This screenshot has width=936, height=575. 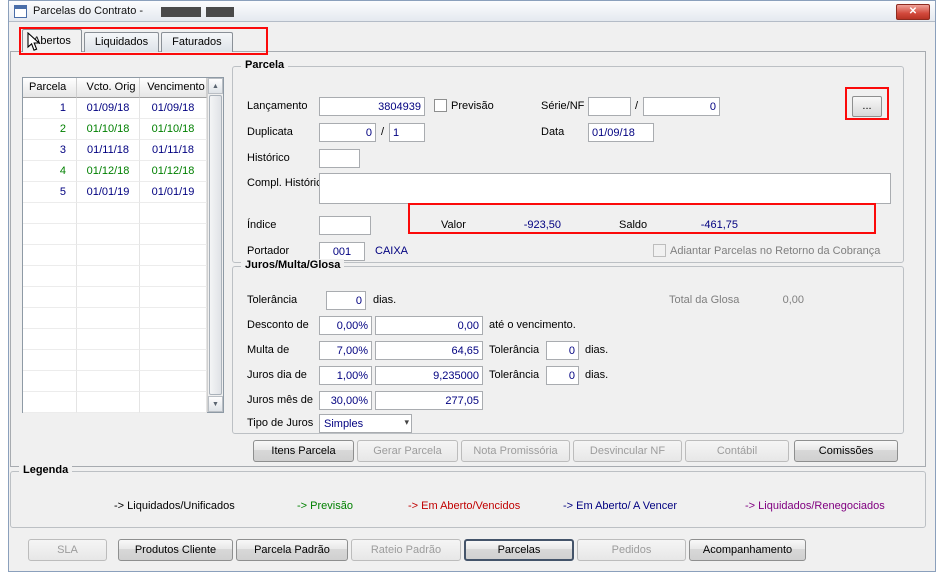 I want to click on table-row: 3 01/11/18 01/11/18, so click(x=115, y=150).